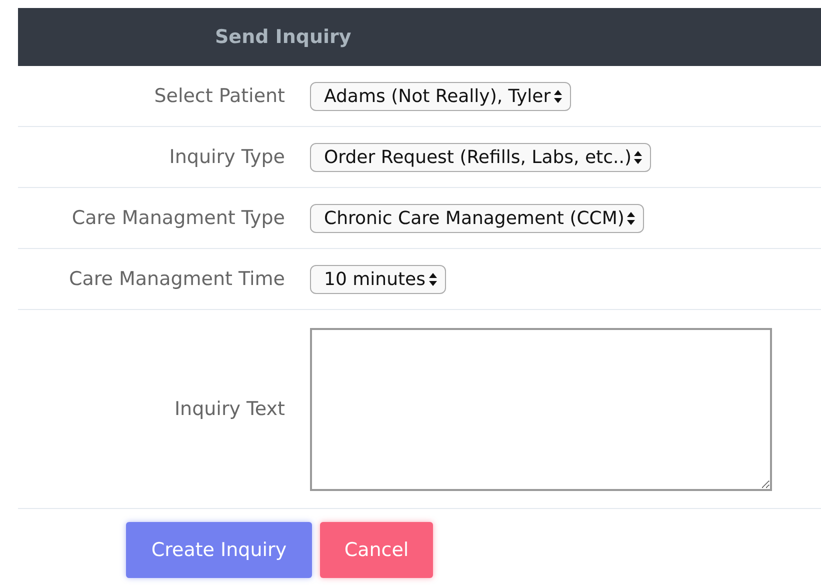 This screenshot has height=587, width=821. Describe the element at coordinates (481, 157) in the screenshot. I see `select-field: Order Request (Refills, Labs, etc..)` at that location.